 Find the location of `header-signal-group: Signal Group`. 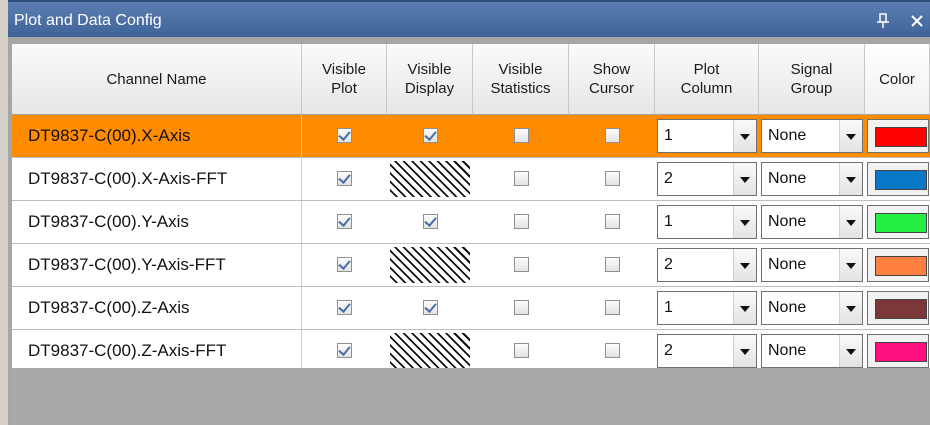

header-signal-group: Signal Group is located at coordinates (812, 79).